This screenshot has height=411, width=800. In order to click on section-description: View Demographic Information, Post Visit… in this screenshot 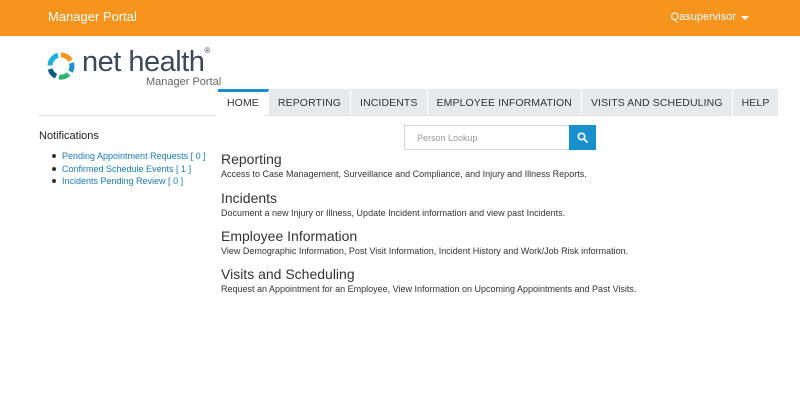, I will do `click(425, 251)`.